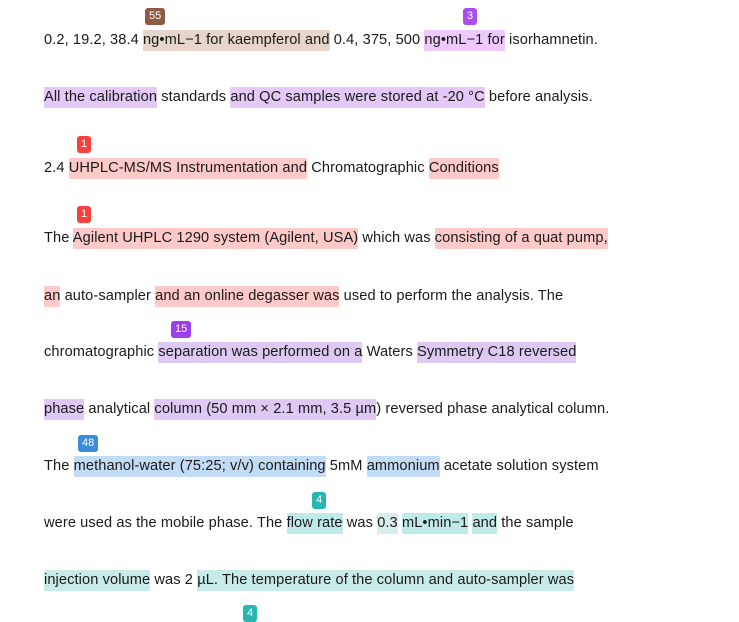  Describe the element at coordinates (368, 168) in the screenshot. I see `plain-text-span: Chromatographic` at that location.